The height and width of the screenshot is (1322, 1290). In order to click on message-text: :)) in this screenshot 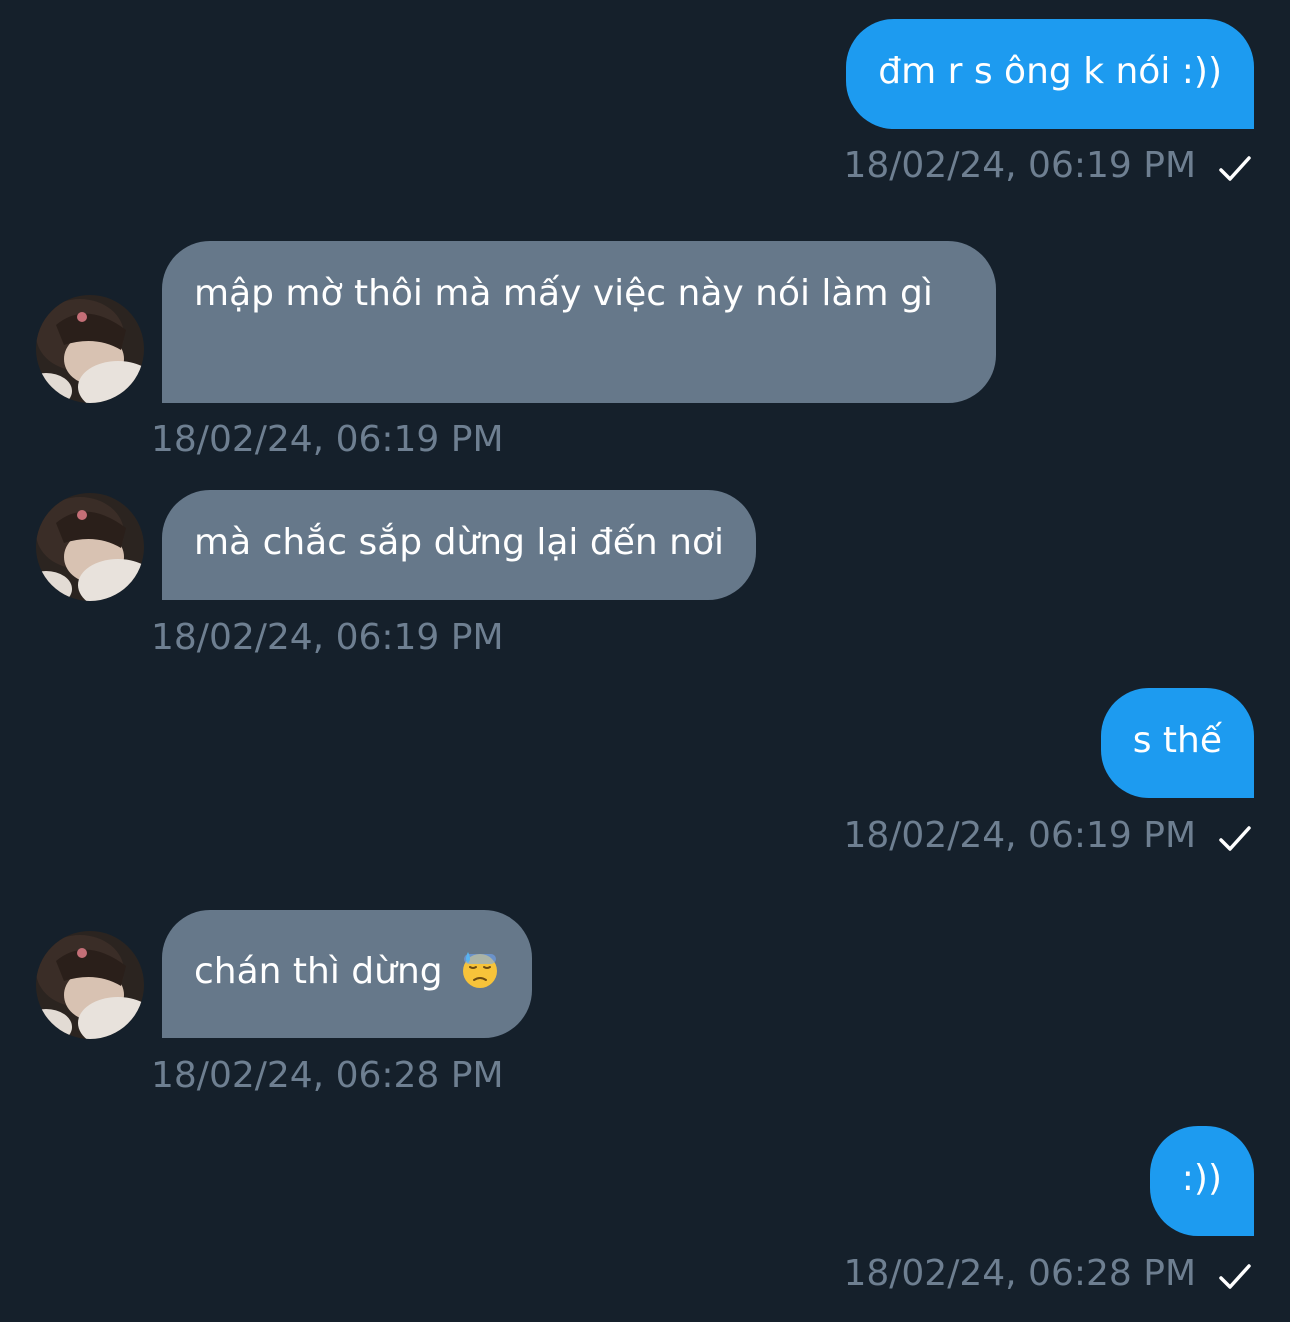, I will do `click(1201, 1178)`.